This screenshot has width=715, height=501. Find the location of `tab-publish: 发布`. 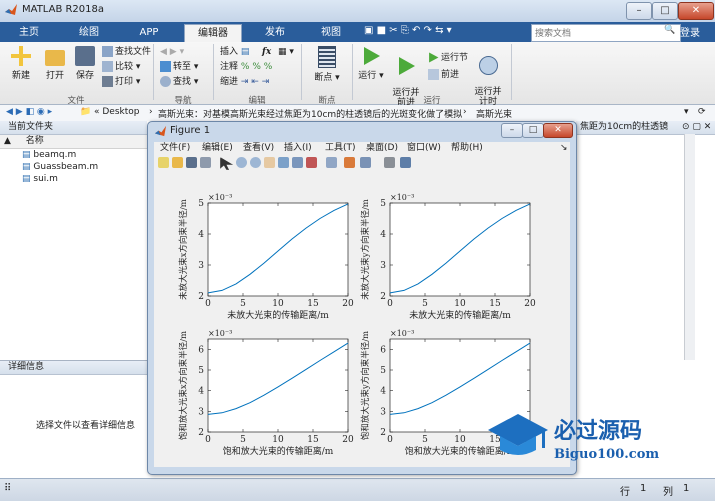

tab-publish: 发布 is located at coordinates (275, 33).